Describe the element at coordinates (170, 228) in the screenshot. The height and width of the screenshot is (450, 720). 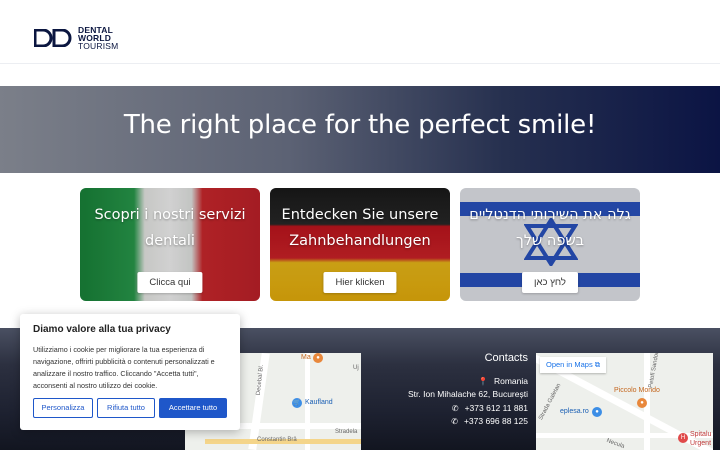
I see `card-title: Scopri i nostri servizi dentali` at that location.